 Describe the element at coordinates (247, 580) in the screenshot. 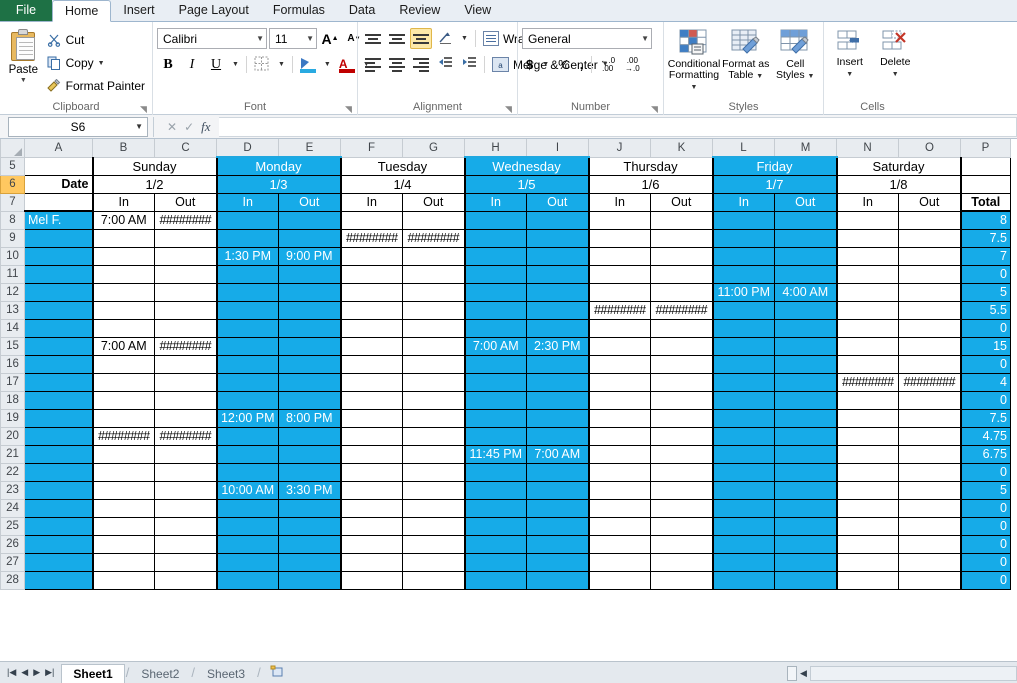

I see `cell-D28` at that location.